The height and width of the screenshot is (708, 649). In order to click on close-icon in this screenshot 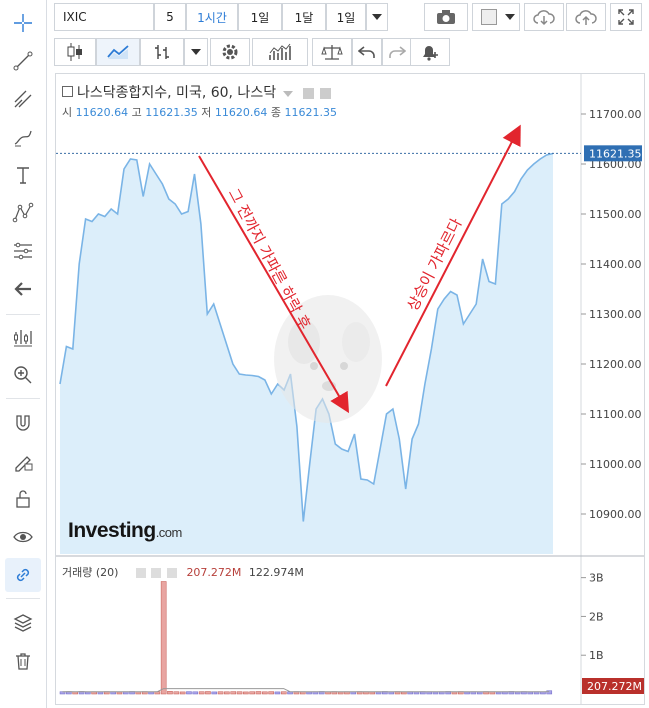, I will do `click(171, 573)`.